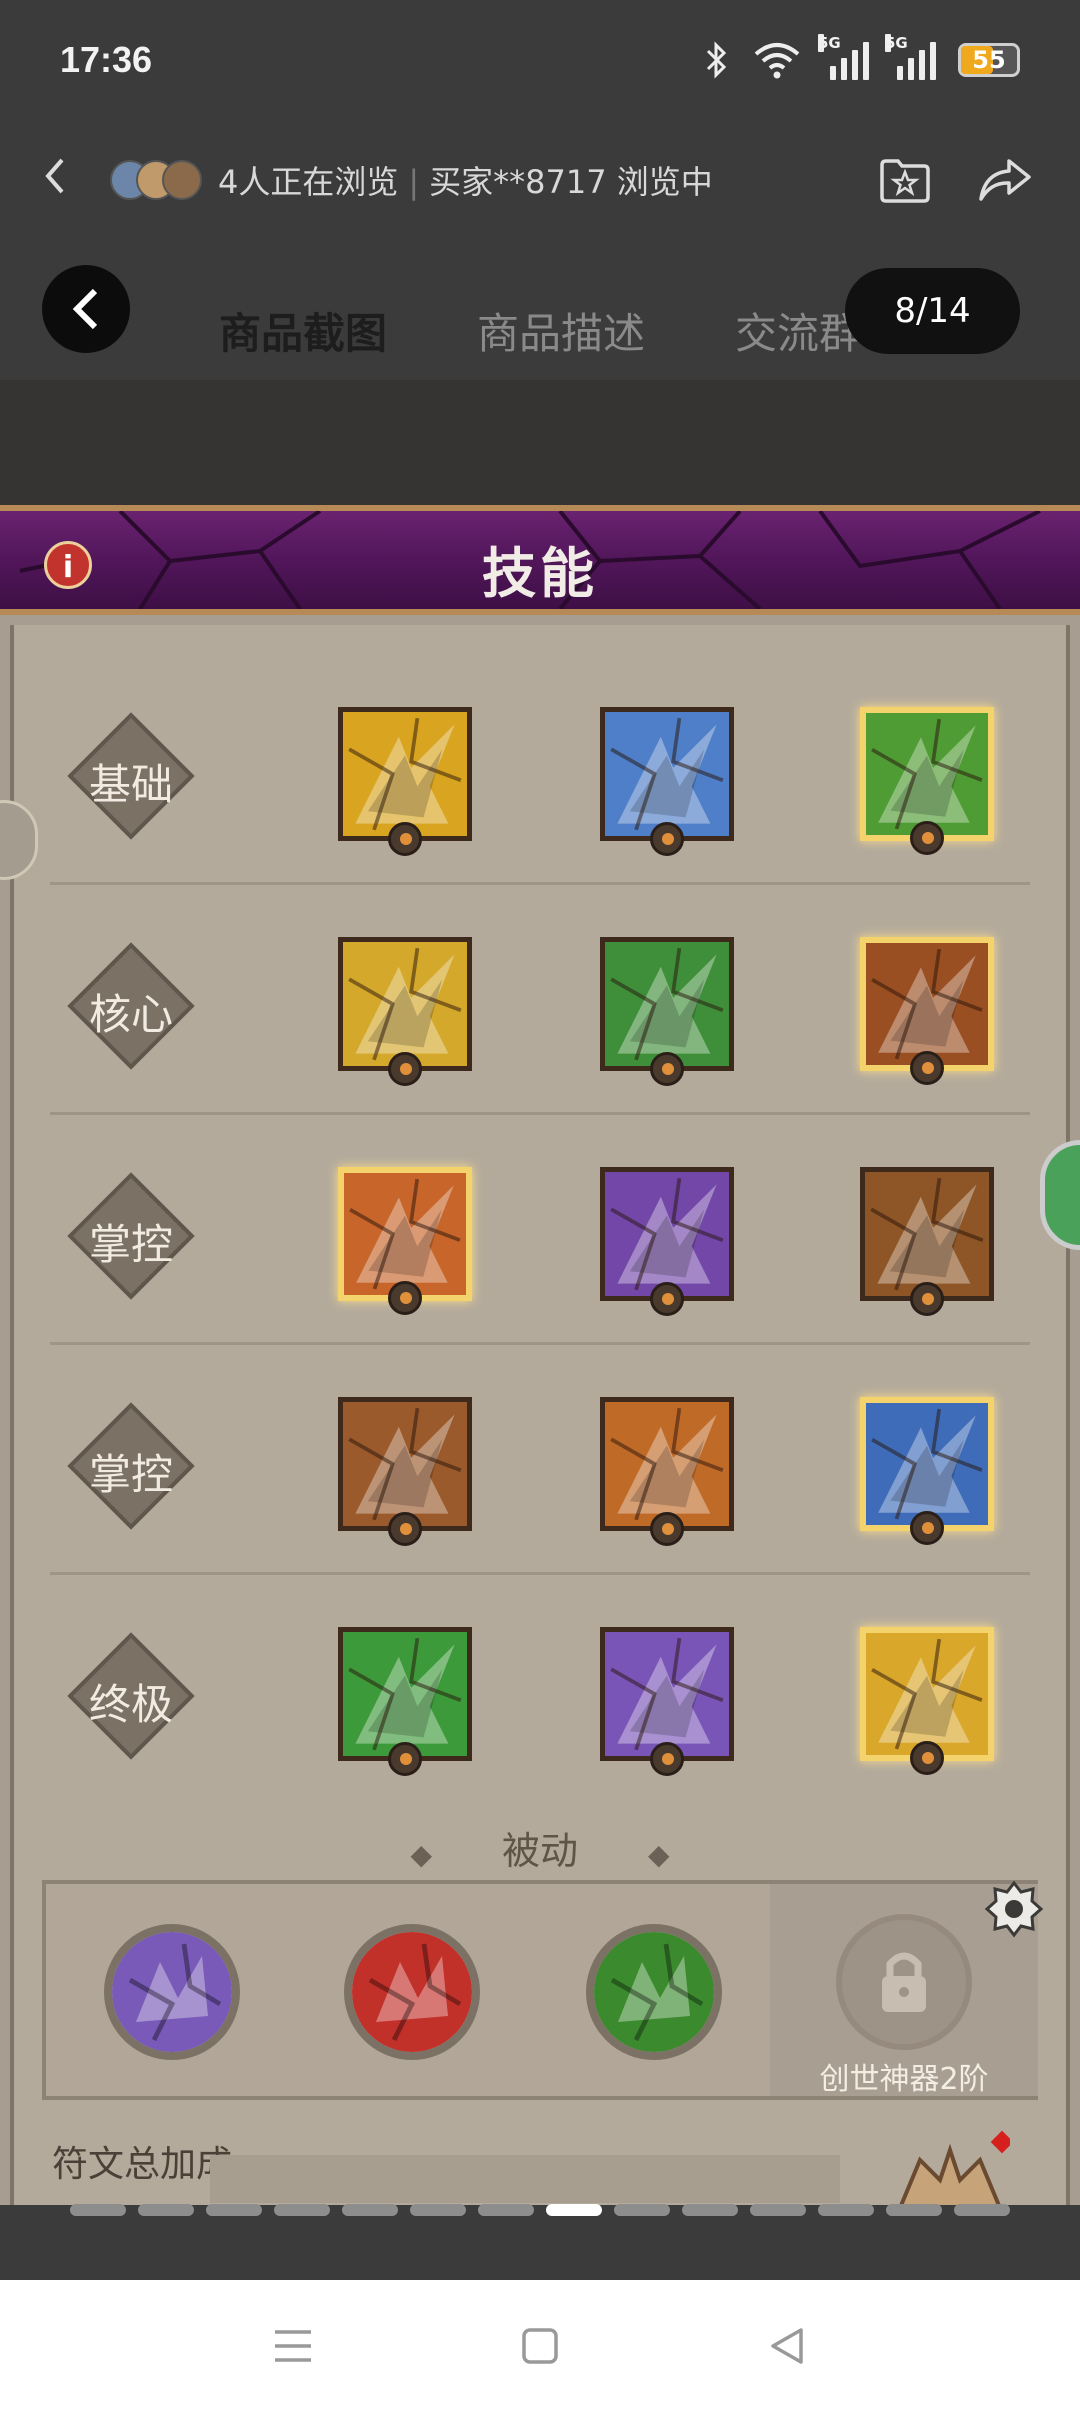 The height and width of the screenshot is (2412, 1080). What do you see at coordinates (927, 1701) in the screenshot?
I see `golden-spirit-icon` at bounding box center [927, 1701].